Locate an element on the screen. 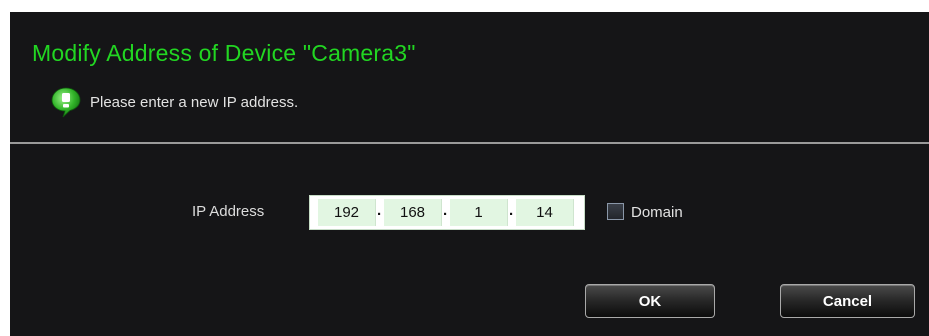 The height and width of the screenshot is (336, 929). info-bubble-icon is located at coordinates (66, 102).